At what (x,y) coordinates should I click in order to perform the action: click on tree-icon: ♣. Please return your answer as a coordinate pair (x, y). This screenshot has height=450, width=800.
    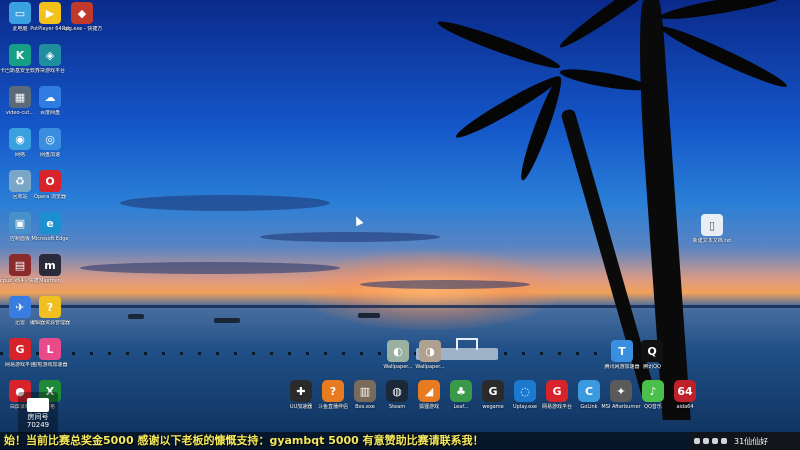
    Looking at the image, I should click on (461, 391).